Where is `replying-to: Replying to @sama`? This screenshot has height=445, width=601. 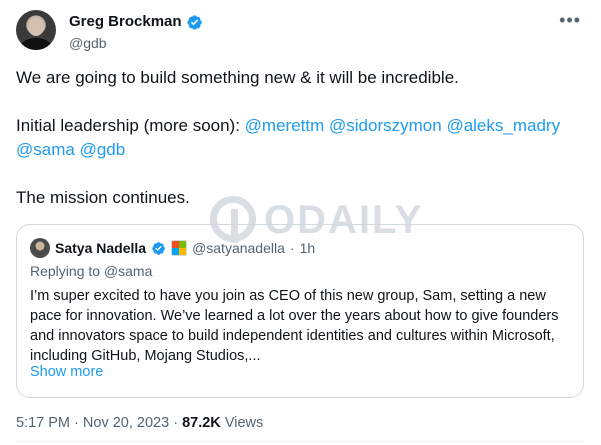
replying-to: Replying to @sama is located at coordinates (91, 271).